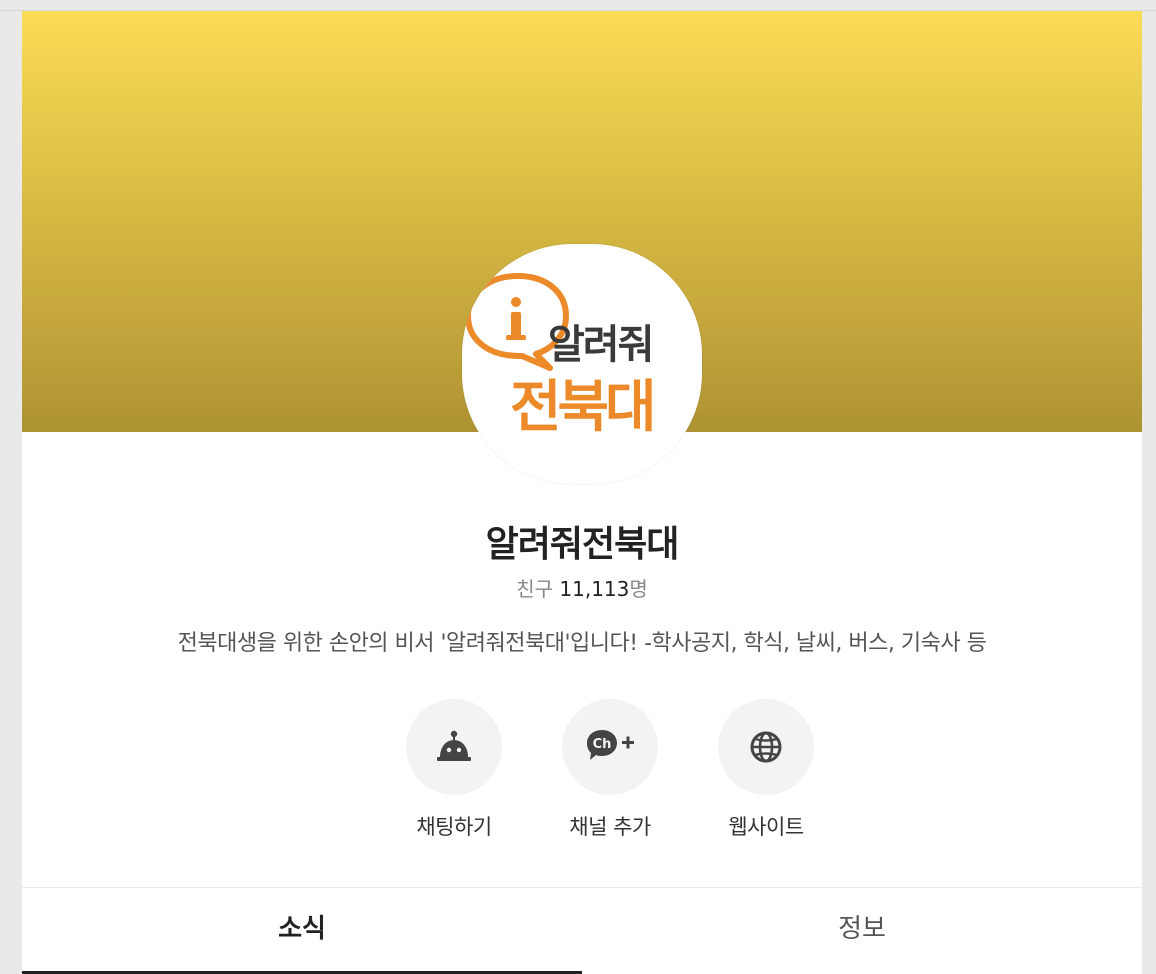  I want to click on website-button: 웹사이트, so click(766, 770).